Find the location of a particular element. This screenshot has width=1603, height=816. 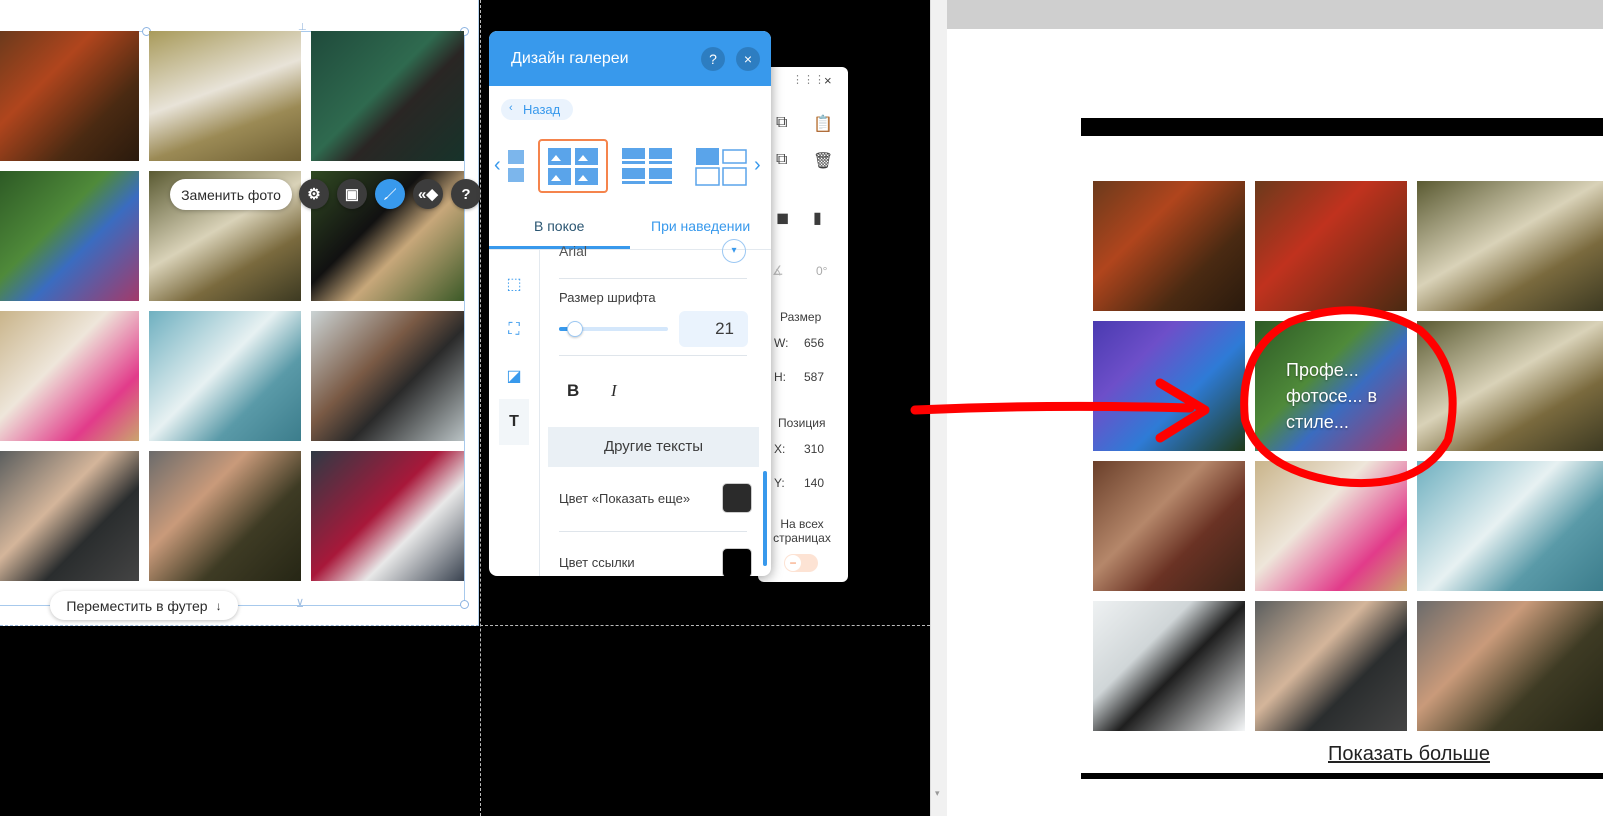

annotation-circle is located at coordinates (1348, 397).